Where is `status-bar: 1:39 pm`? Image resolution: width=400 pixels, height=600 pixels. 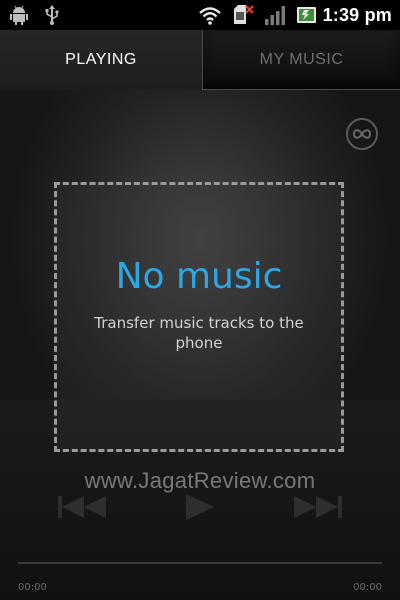 status-bar: 1:39 pm is located at coordinates (200, 15).